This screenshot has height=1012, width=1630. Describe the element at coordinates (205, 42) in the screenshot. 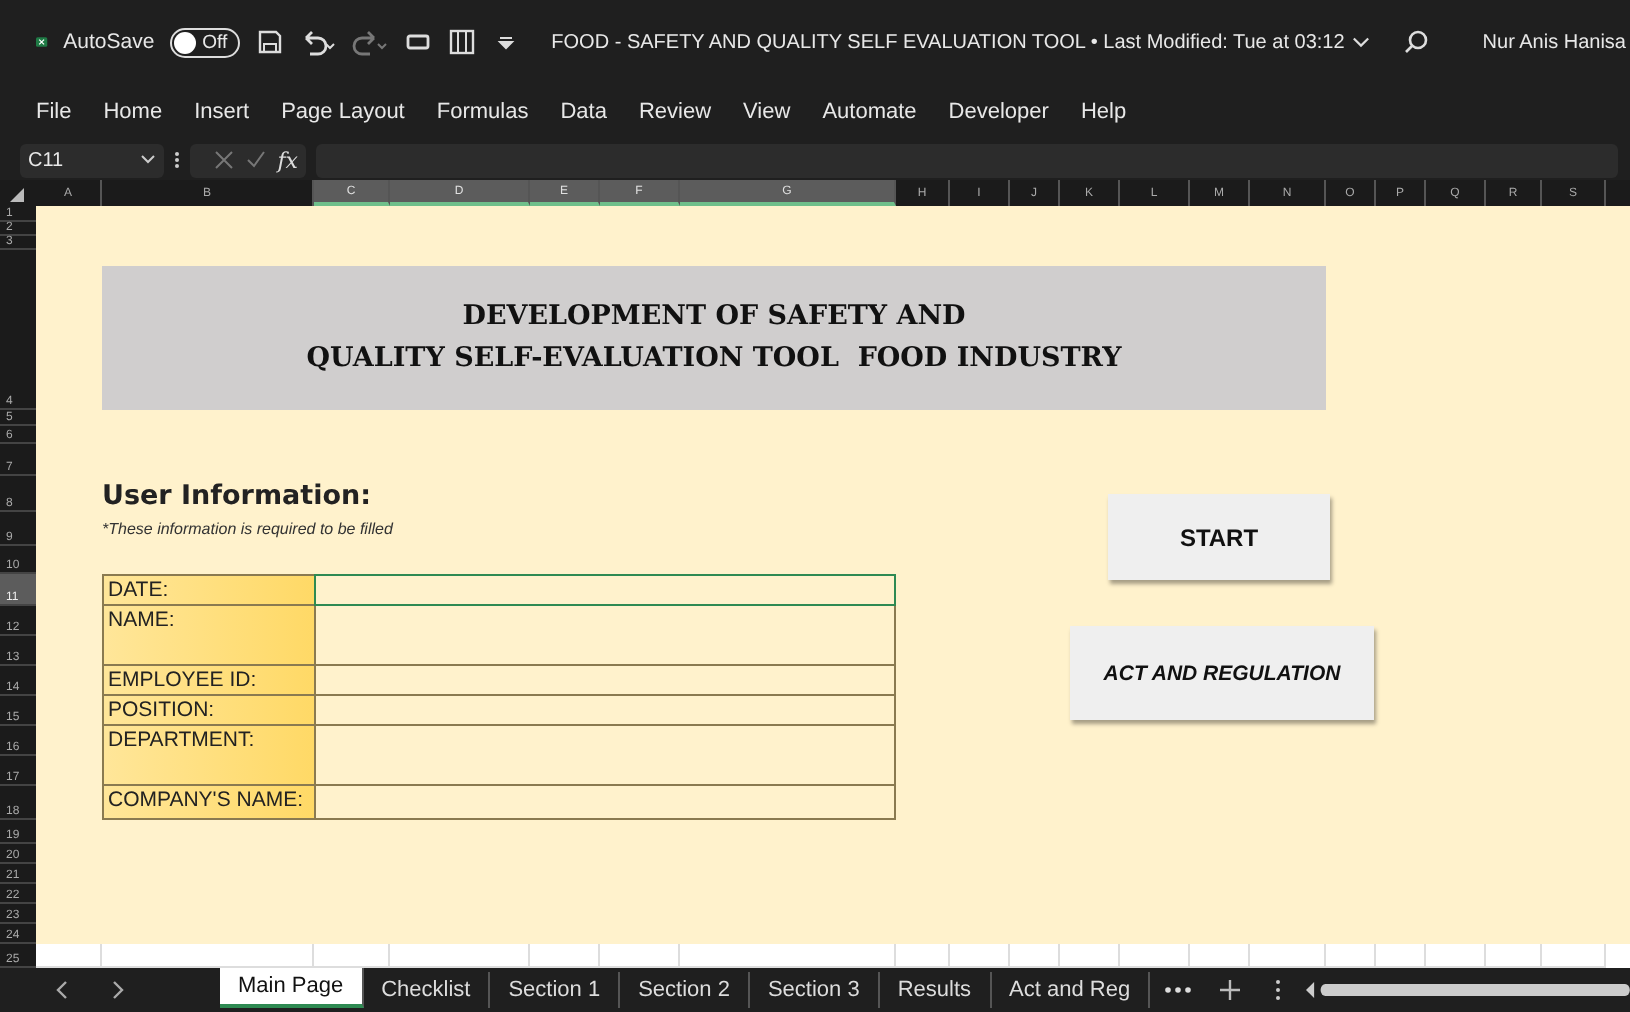

I see `autosave-toggle: Off` at that location.